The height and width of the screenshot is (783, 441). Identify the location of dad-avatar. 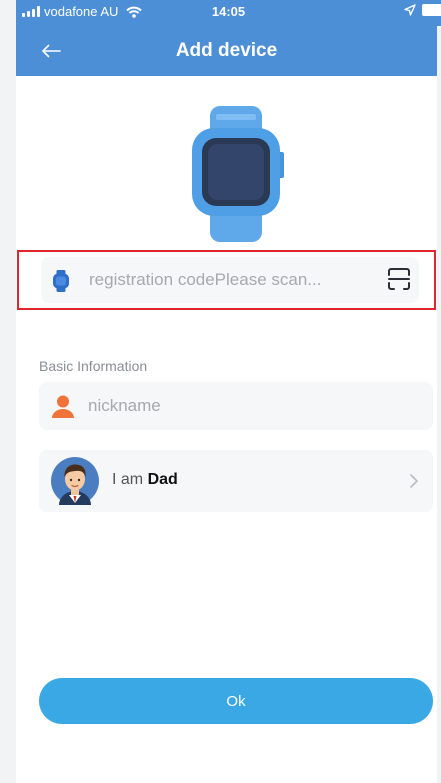
(75, 481).